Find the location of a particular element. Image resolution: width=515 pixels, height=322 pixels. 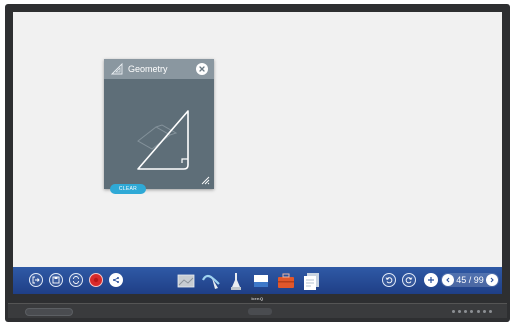

set-square-illustration is located at coordinates (163, 140).